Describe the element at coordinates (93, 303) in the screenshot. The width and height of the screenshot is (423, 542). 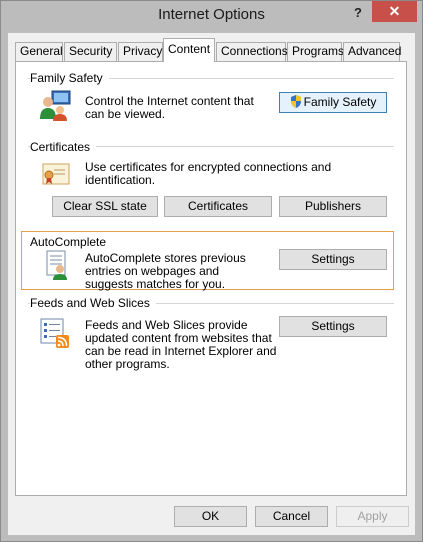
I see `feeds-heading: Feeds and Web Slices` at that location.